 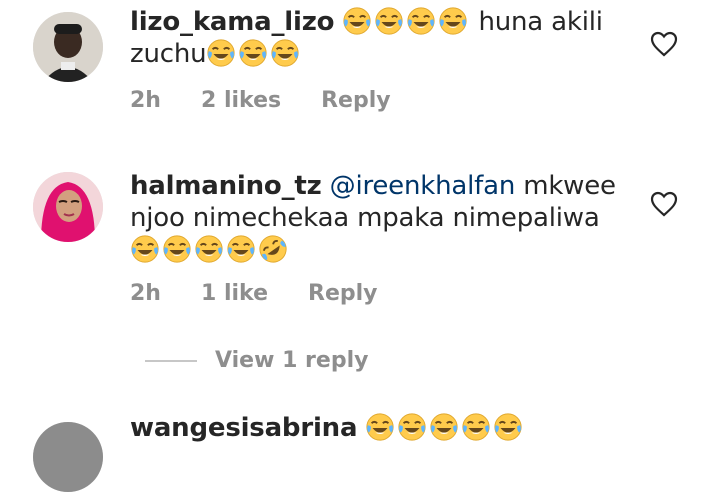 I want to click on rolling-on-floor-laughing-emoji, so click(x=273, y=249).